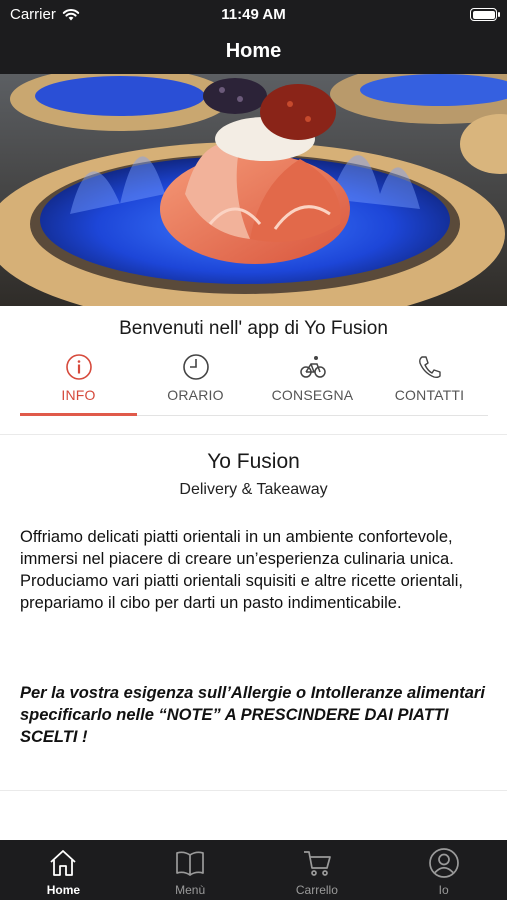 The image size is (507, 900). I want to click on tab-bar-menu: Menù, so click(190, 870).